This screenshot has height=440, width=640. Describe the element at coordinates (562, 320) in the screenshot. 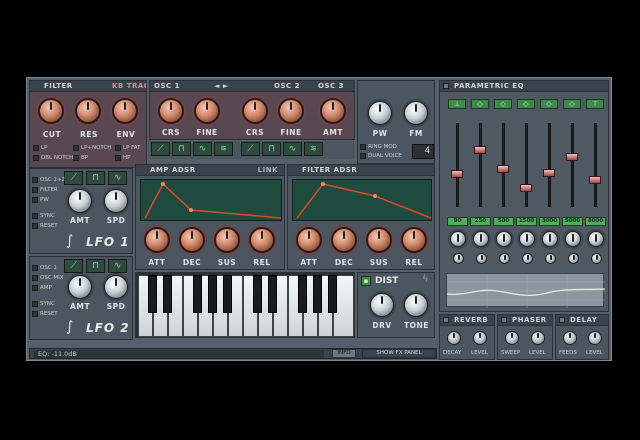

I see `delay-enable-check` at that location.